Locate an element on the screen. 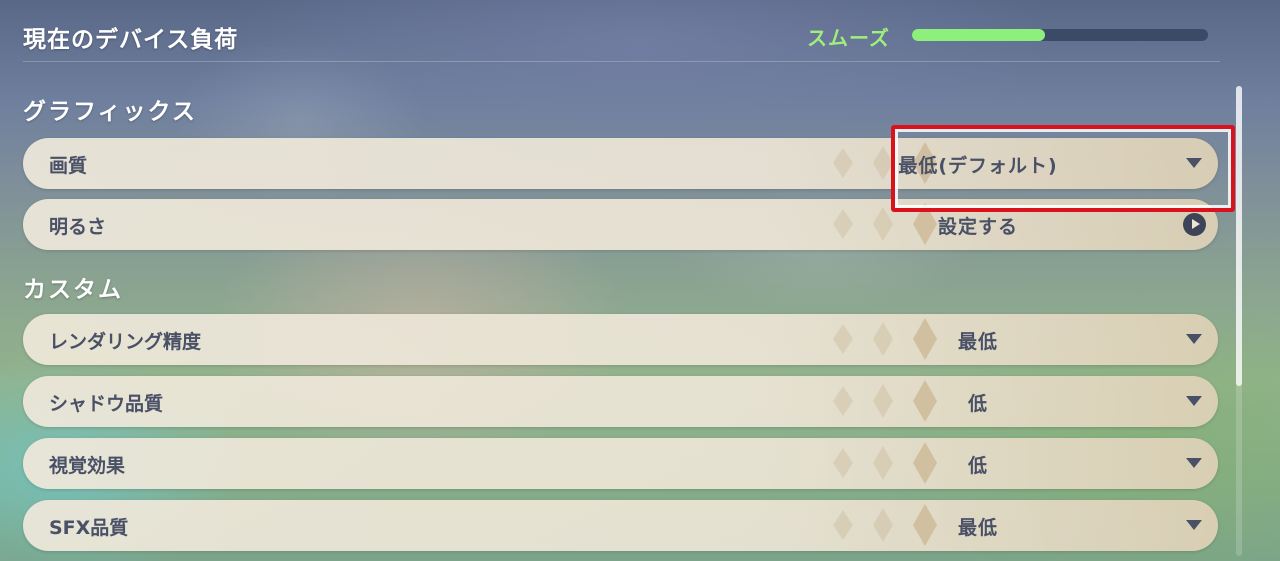 The height and width of the screenshot is (561, 1280). device-load-header: 現在のデバイス負荷 スムーズ is located at coordinates (621, 40).